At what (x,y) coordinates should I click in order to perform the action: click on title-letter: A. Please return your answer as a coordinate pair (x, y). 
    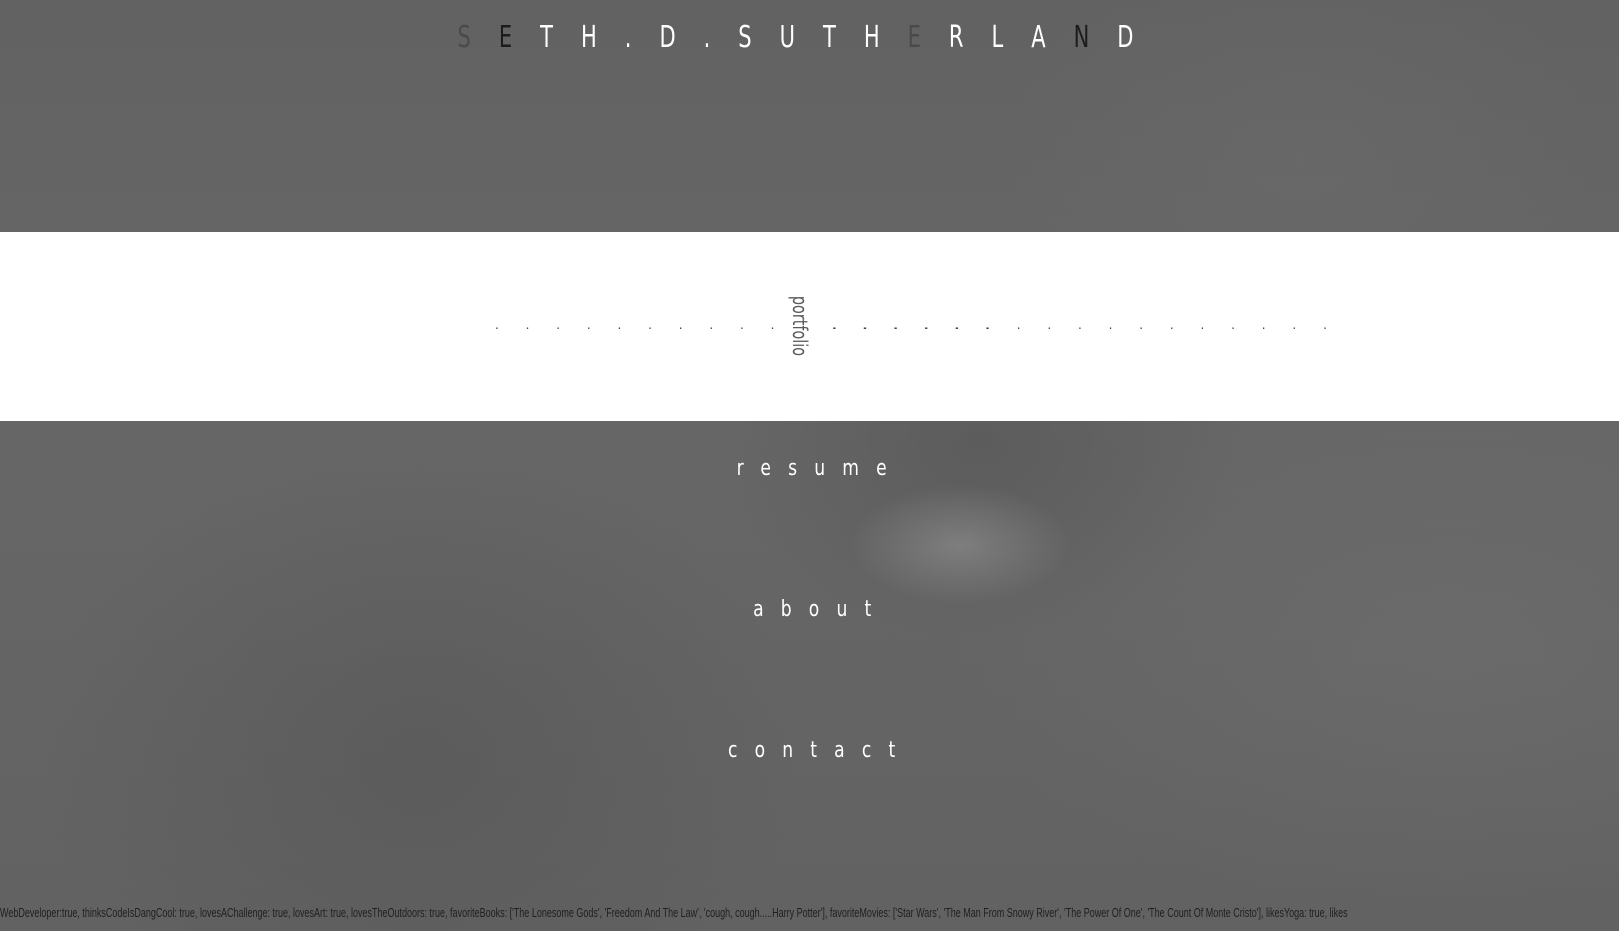
    Looking at the image, I should click on (1052, 37).